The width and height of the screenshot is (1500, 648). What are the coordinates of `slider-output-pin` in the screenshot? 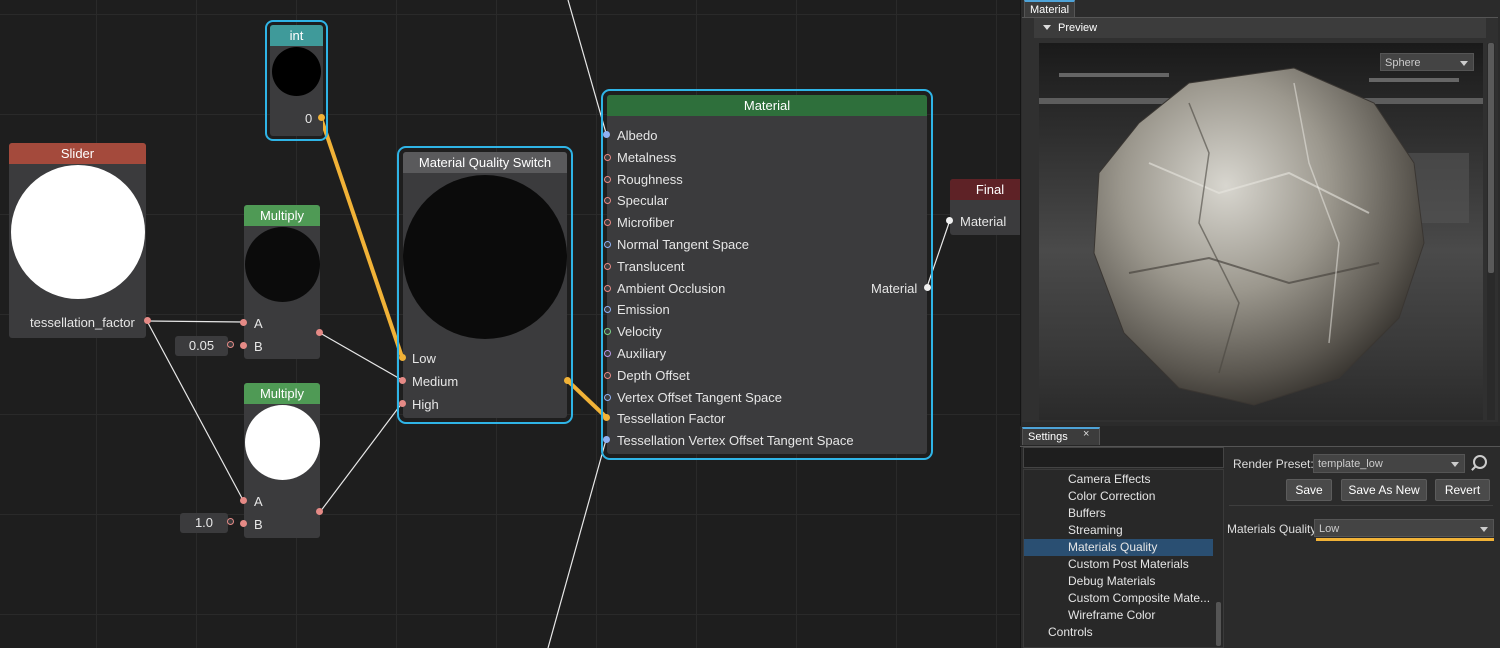 It's located at (147, 320).